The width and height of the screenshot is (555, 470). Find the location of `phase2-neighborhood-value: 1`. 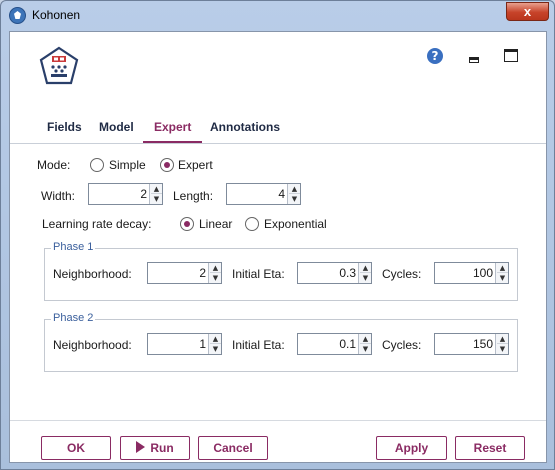

phase2-neighborhood-value: 1 is located at coordinates (202, 344).